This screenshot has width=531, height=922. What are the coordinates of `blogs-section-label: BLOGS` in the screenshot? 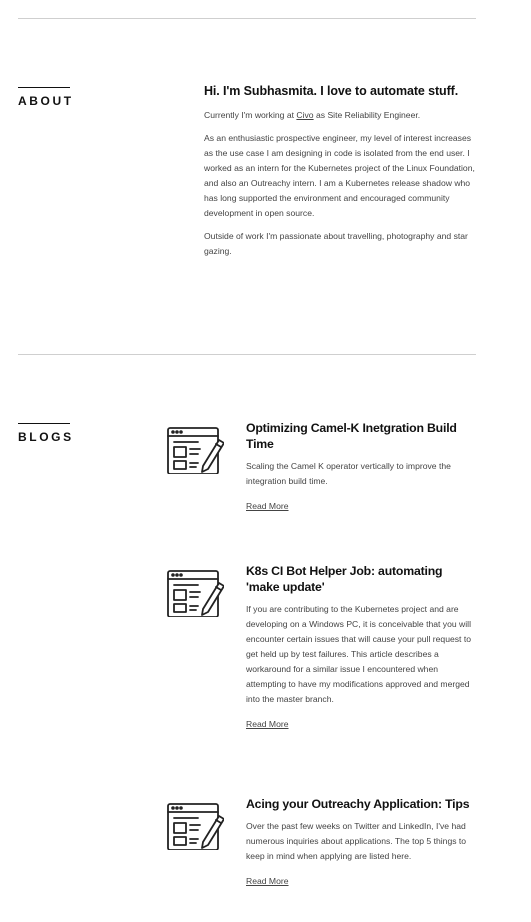 It's located at (46, 437).